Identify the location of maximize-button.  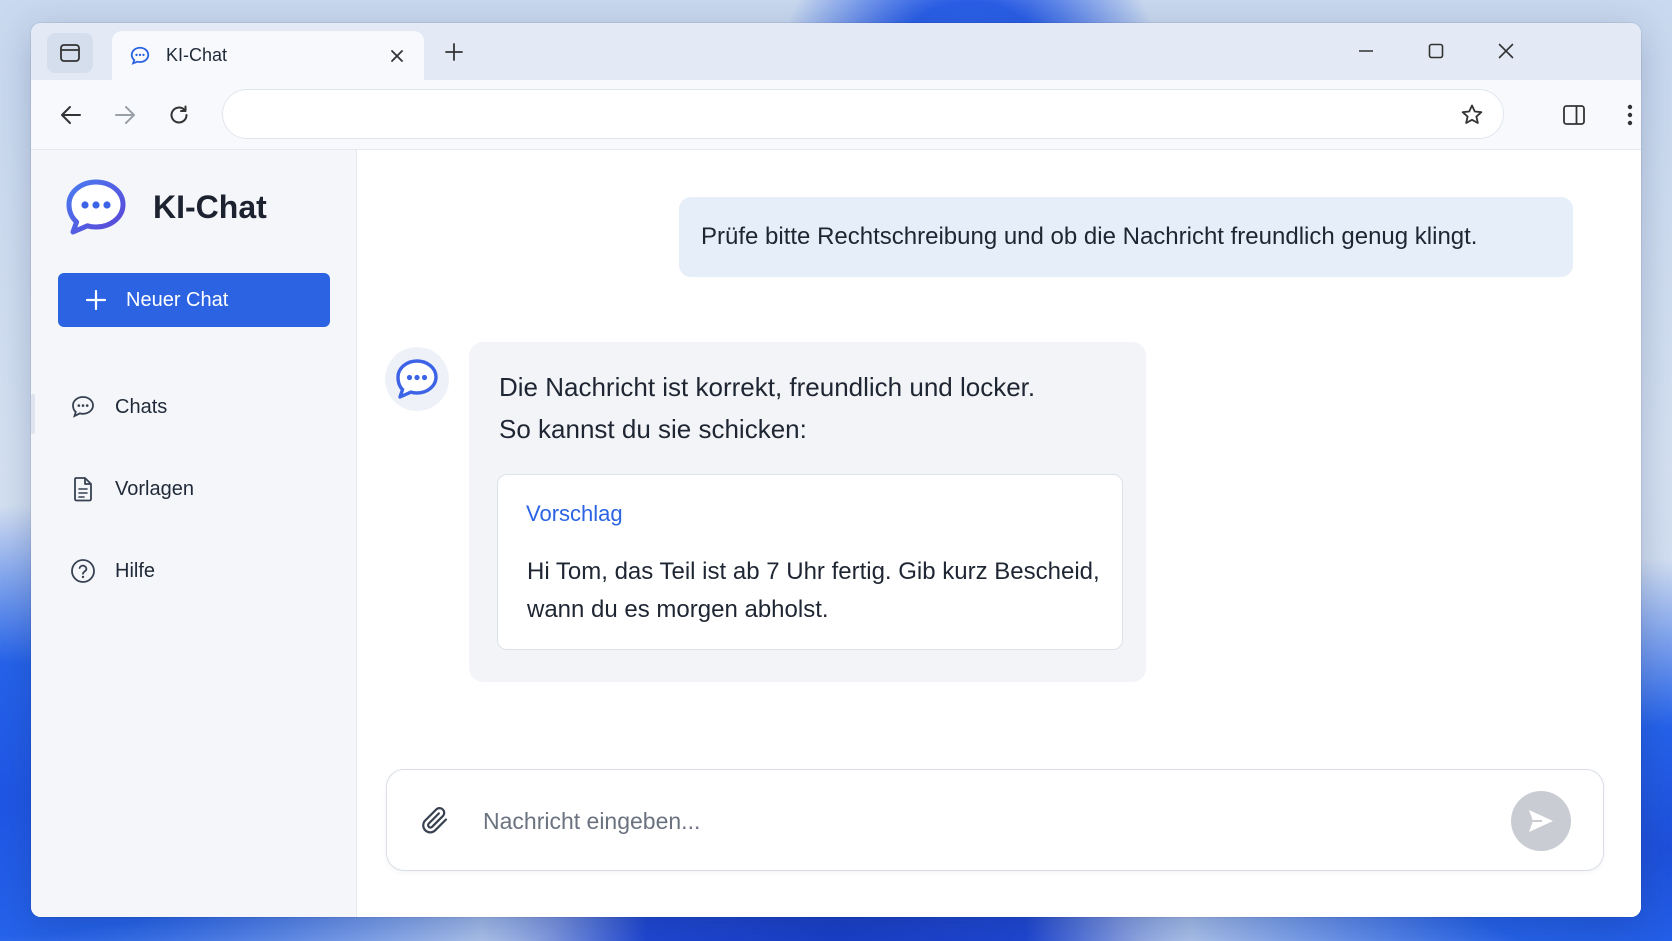
(1436, 51).